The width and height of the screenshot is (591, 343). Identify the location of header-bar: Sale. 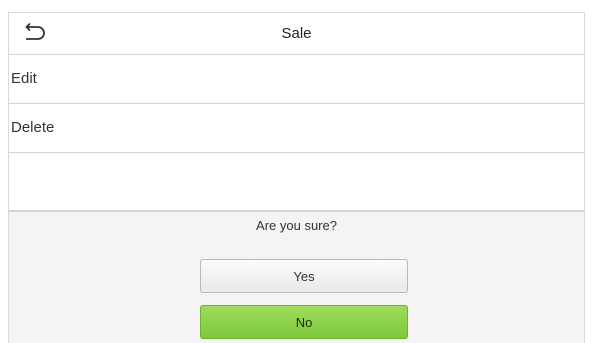
(296, 34).